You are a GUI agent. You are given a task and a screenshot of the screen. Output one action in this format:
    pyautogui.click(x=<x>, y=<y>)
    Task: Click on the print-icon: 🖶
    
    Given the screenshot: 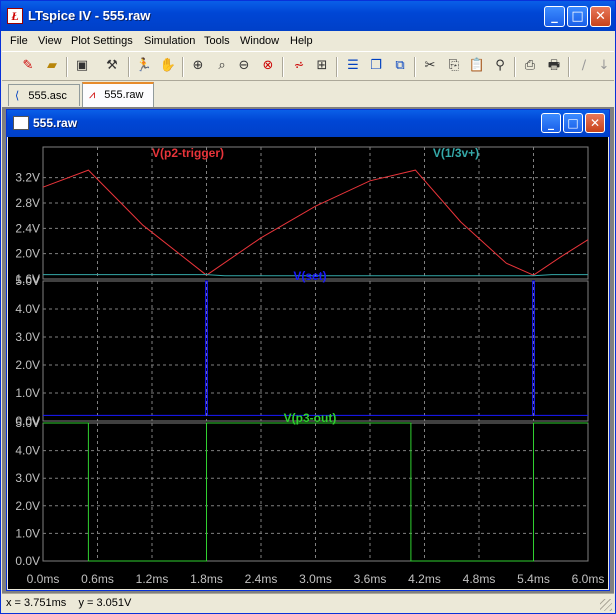 What is the action you would take?
    pyautogui.click(x=554, y=66)
    